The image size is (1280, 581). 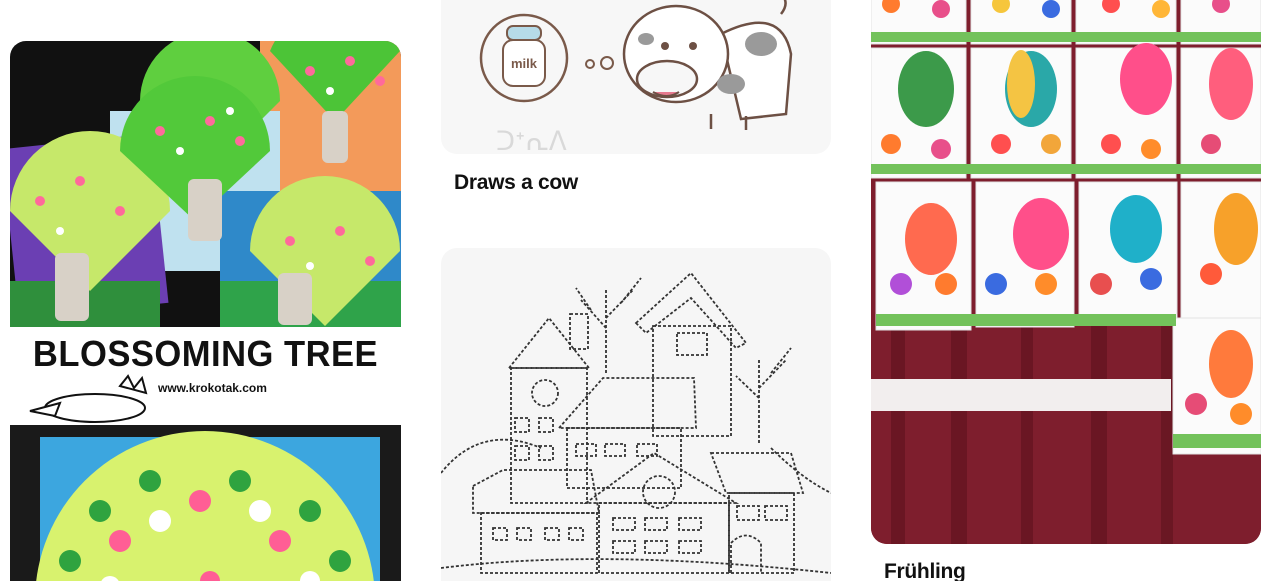 What do you see at coordinates (205, 353) in the screenshot?
I see `blossoming-tree-headline: BLOSSOMING TREE` at bounding box center [205, 353].